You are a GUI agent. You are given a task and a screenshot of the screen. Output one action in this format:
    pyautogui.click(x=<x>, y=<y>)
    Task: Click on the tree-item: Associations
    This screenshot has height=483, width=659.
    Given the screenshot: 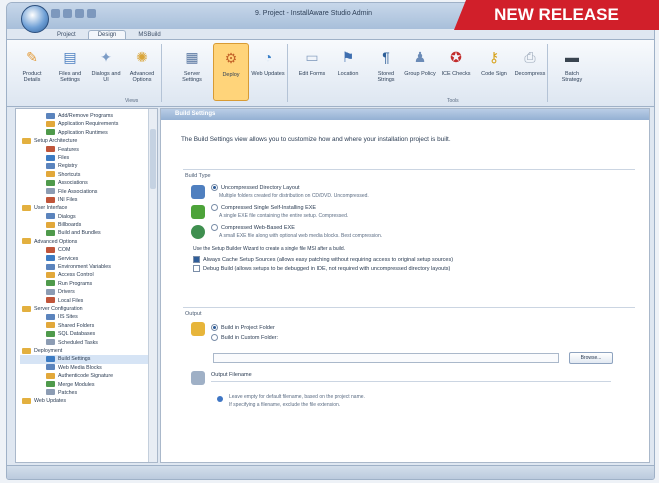 What is the action you would take?
    pyautogui.click(x=88, y=183)
    